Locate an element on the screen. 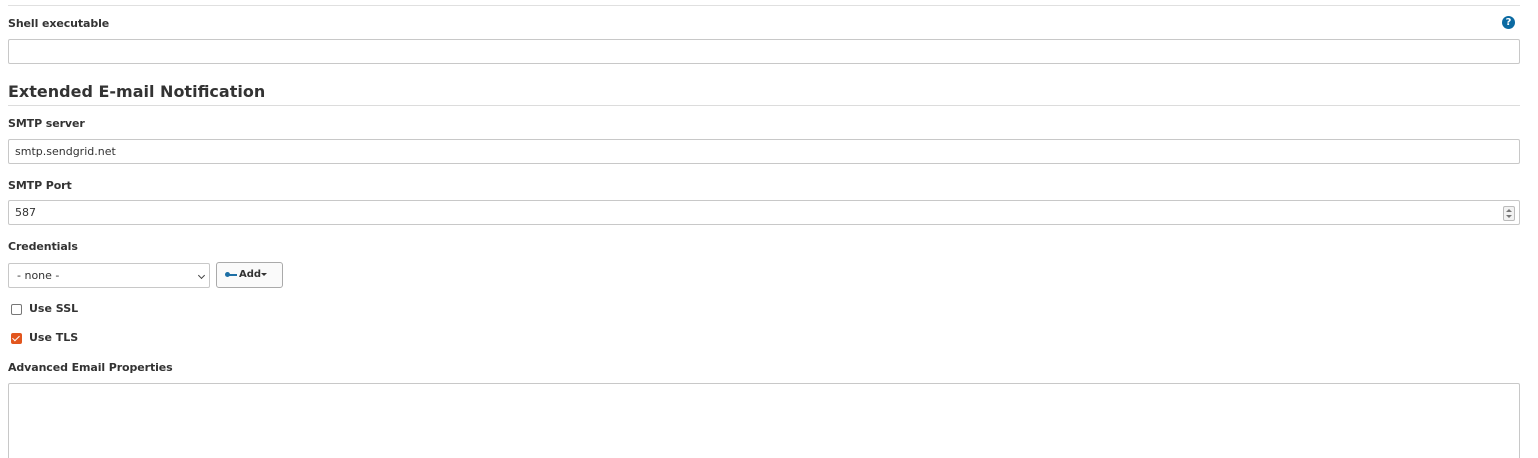 The height and width of the screenshot is (458, 1538). spinner-down-icon is located at coordinates (1509, 216).